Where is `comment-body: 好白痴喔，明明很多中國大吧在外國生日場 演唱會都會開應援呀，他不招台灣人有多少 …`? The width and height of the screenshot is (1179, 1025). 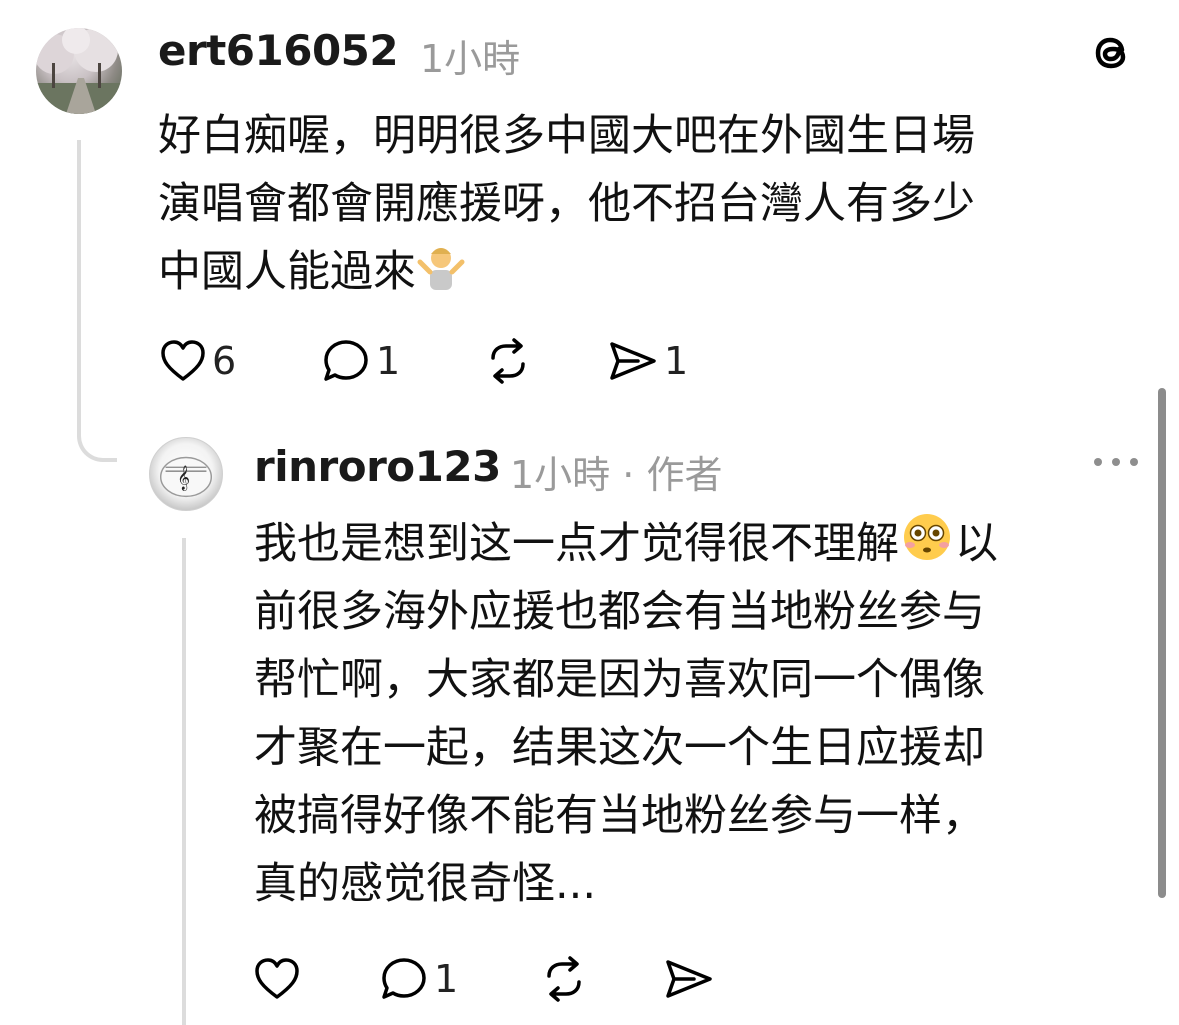 comment-body: 好白痴喔，明明很多中國大吧在外國生日場 演唱會都會開應援呀，他不招台灣人有多少 … is located at coordinates (566, 204).